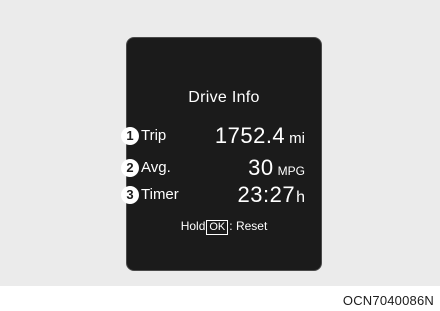 The height and width of the screenshot is (311, 440). Describe the element at coordinates (276, 168) in the screenshot. I see `average-value-group: 30 MPG` at that location.